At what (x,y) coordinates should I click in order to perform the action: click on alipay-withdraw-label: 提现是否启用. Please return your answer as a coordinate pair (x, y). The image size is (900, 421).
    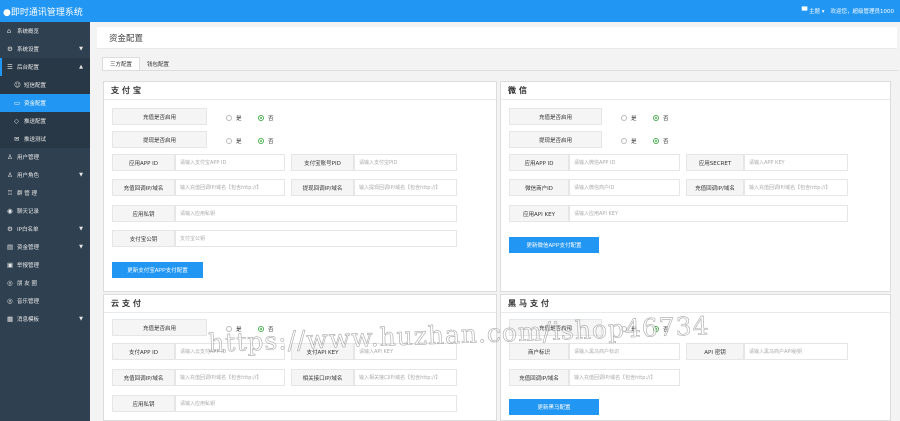
    Looking at the image, I should click on (159, 139).